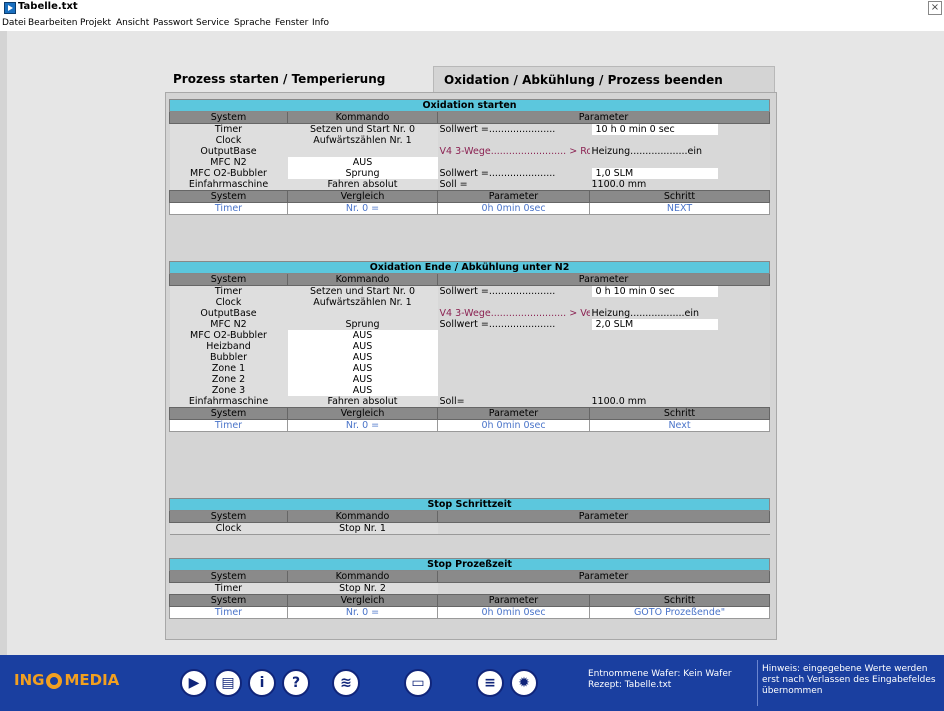  I want to click on section-title: Stop Prozeßzeit, so click(469, 564).